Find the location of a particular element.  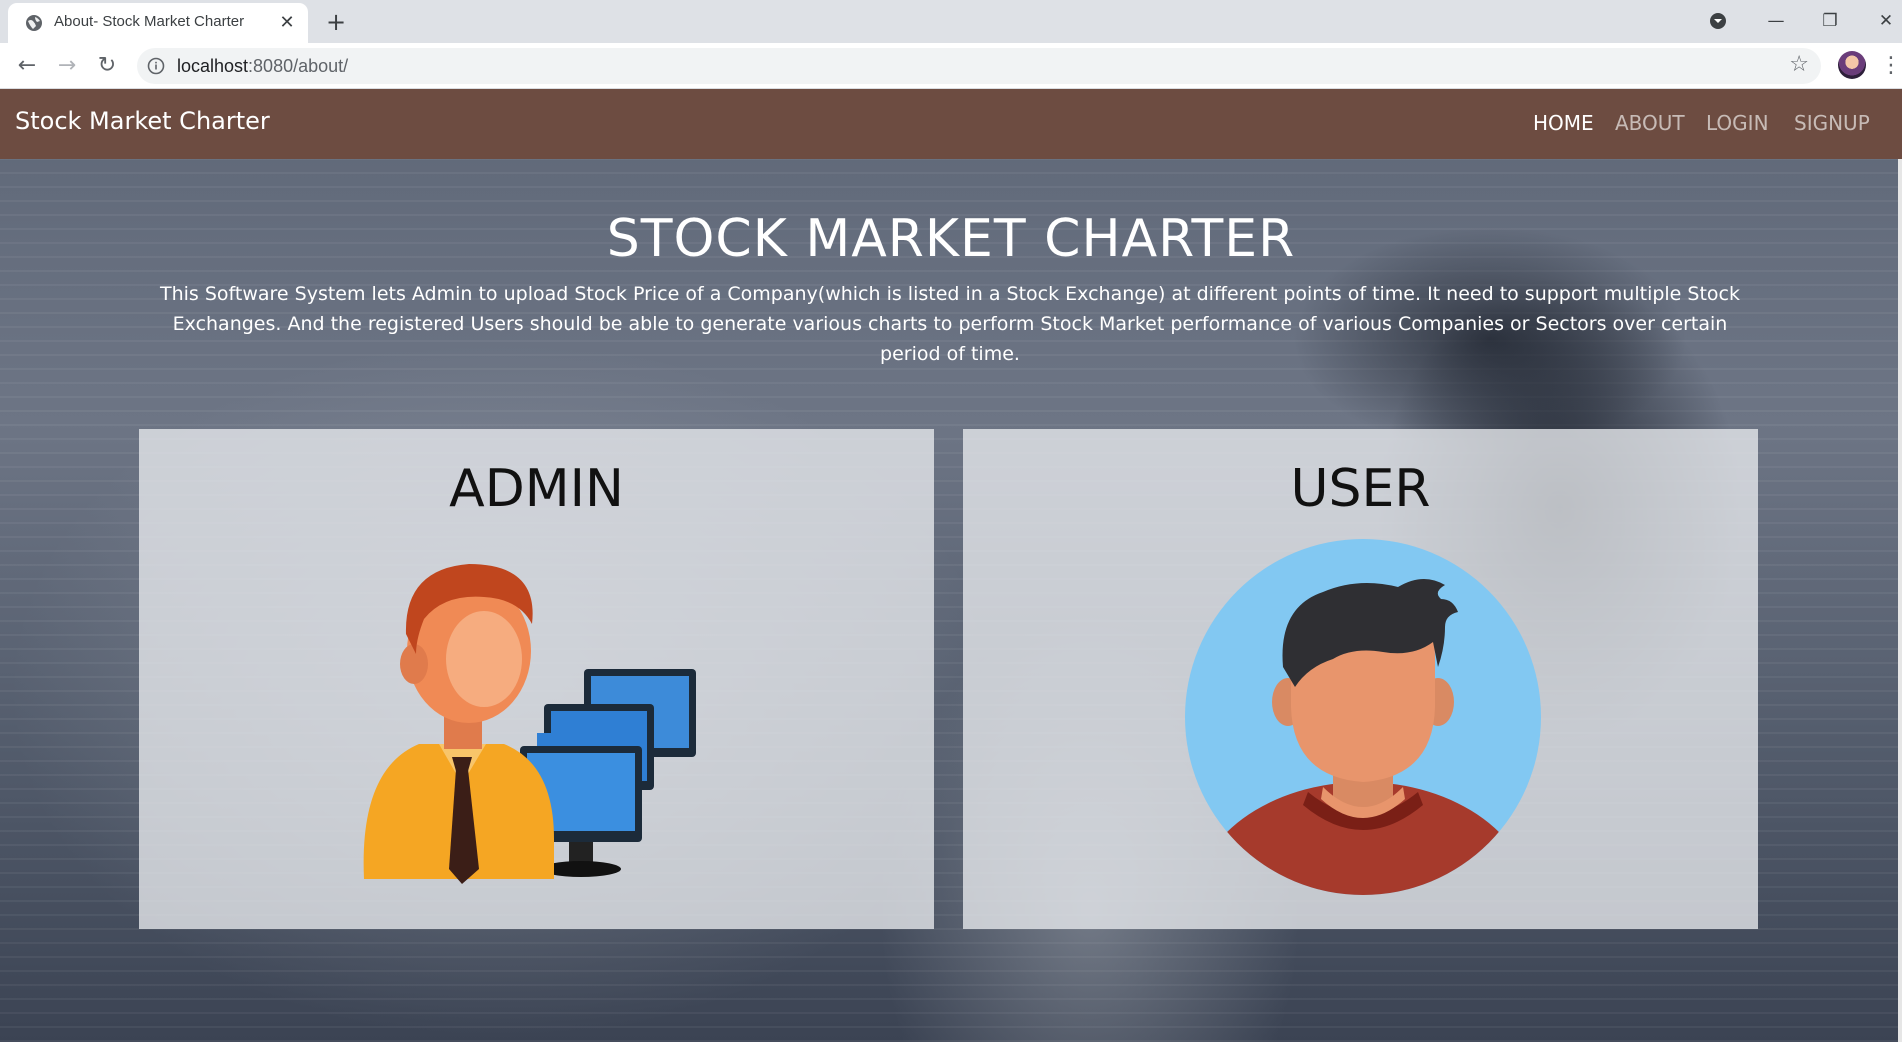

window-close-icon: ✕ is located at coordinates (1883, 21).